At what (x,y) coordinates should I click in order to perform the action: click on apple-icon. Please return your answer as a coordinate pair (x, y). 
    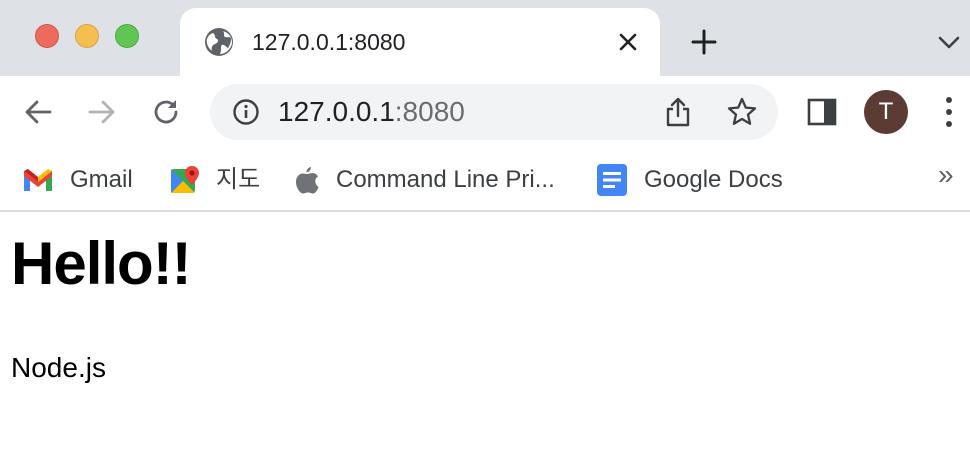
    Looking at the image, I should click on (307, 180).